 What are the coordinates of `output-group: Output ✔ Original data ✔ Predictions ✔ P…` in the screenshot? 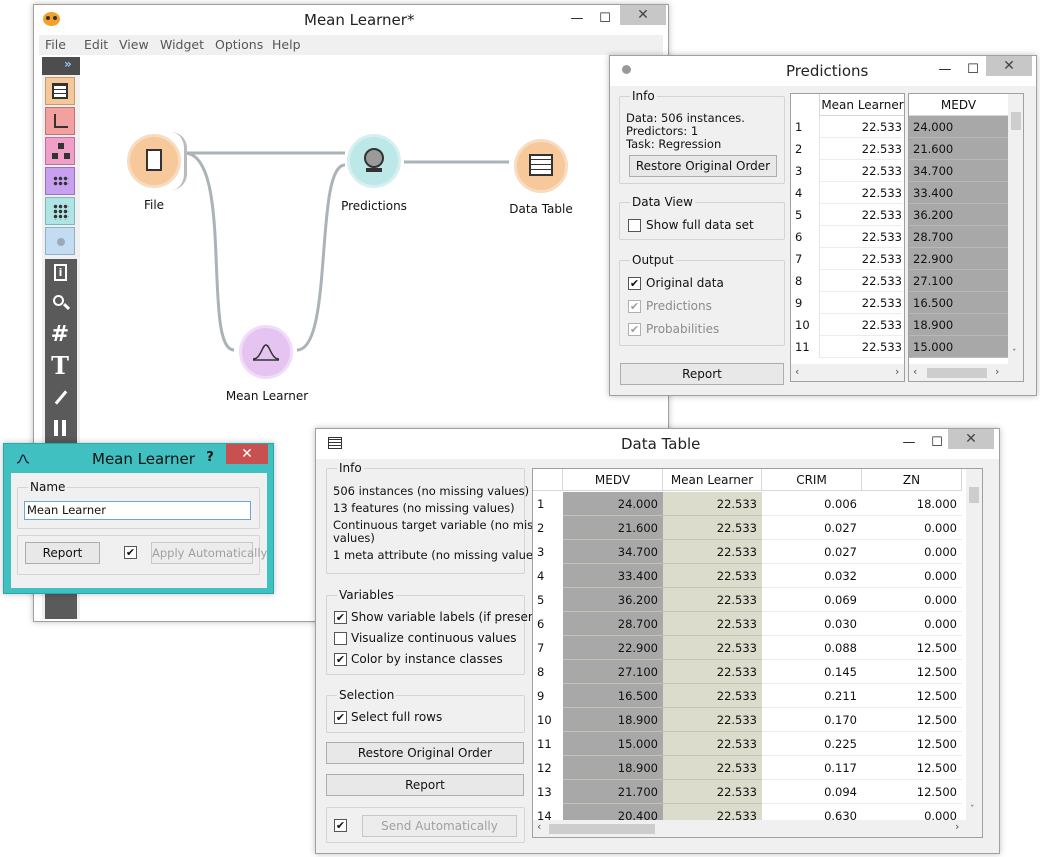 It's located at (702, 299).